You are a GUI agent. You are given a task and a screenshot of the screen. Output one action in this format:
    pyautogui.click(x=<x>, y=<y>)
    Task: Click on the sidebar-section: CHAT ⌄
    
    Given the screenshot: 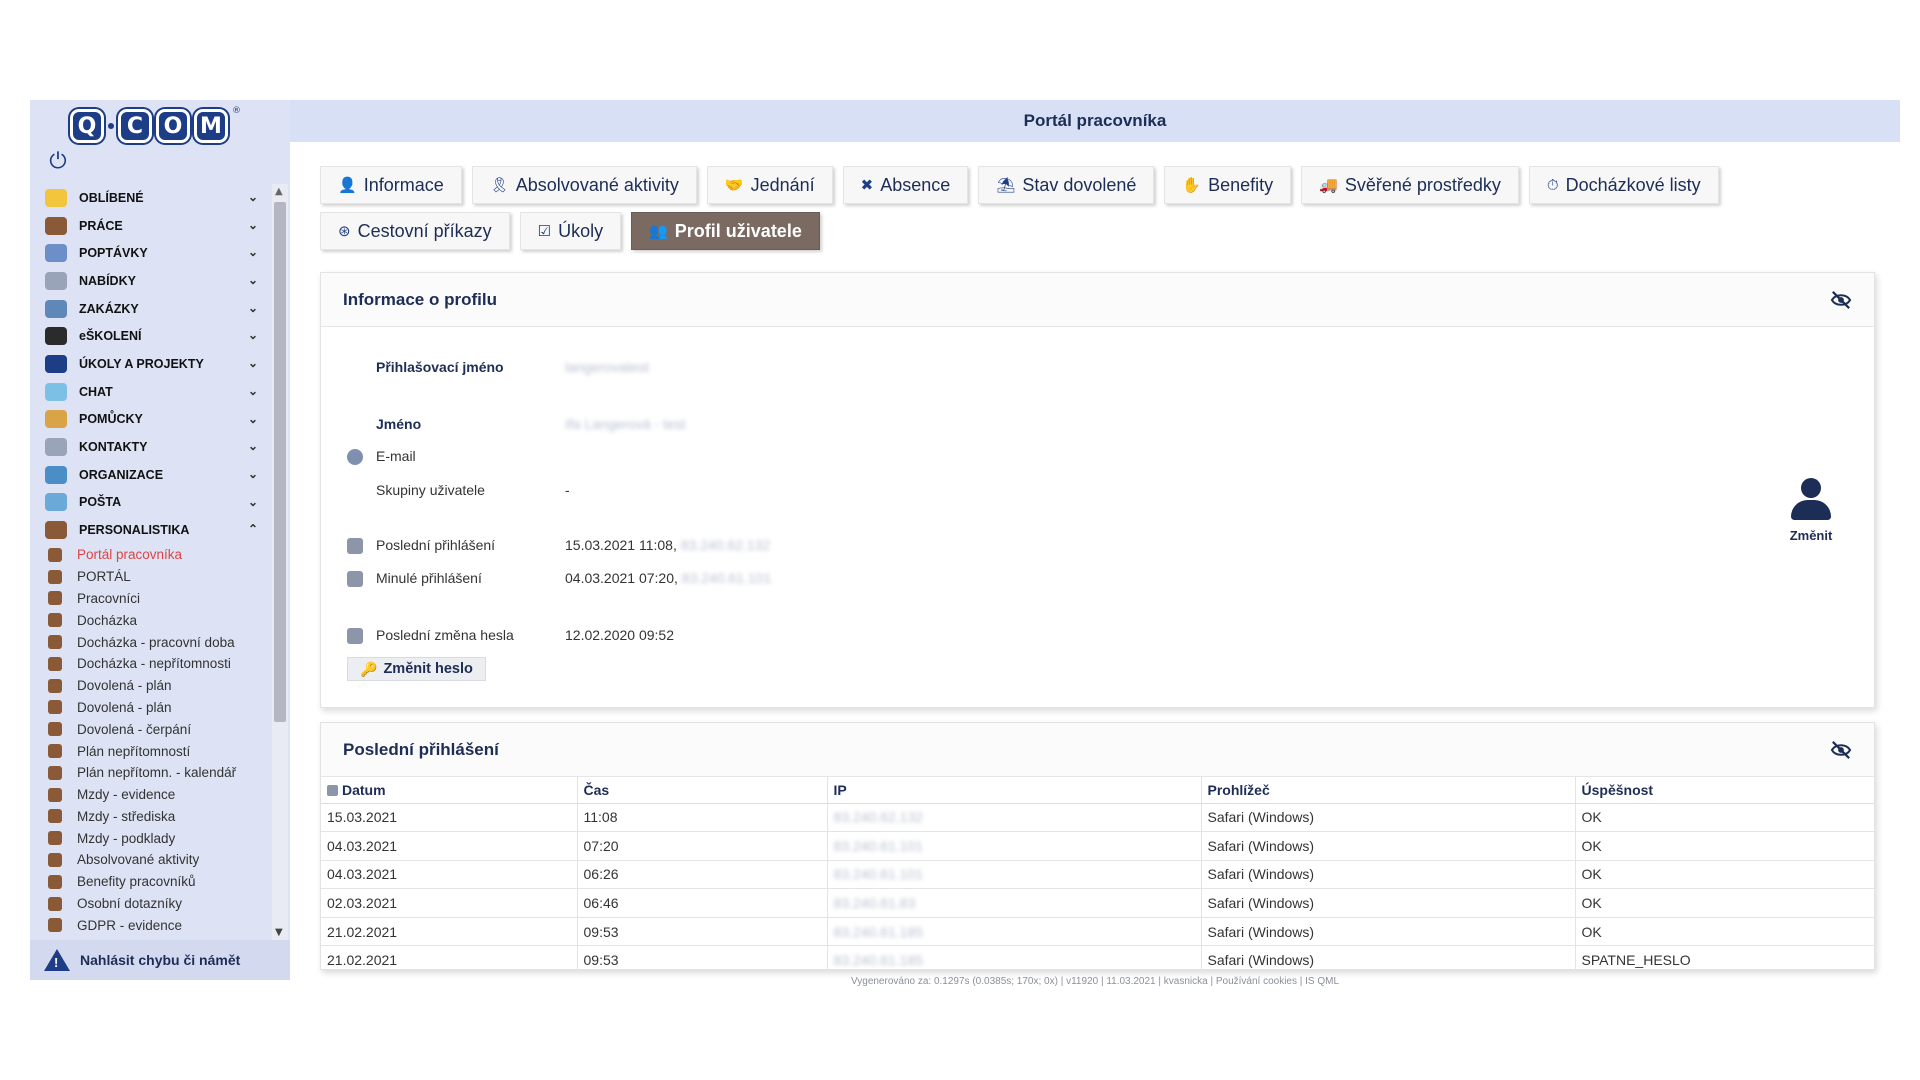 What is the action you would take?
    pyautogui.click(x=150, y=392)
    